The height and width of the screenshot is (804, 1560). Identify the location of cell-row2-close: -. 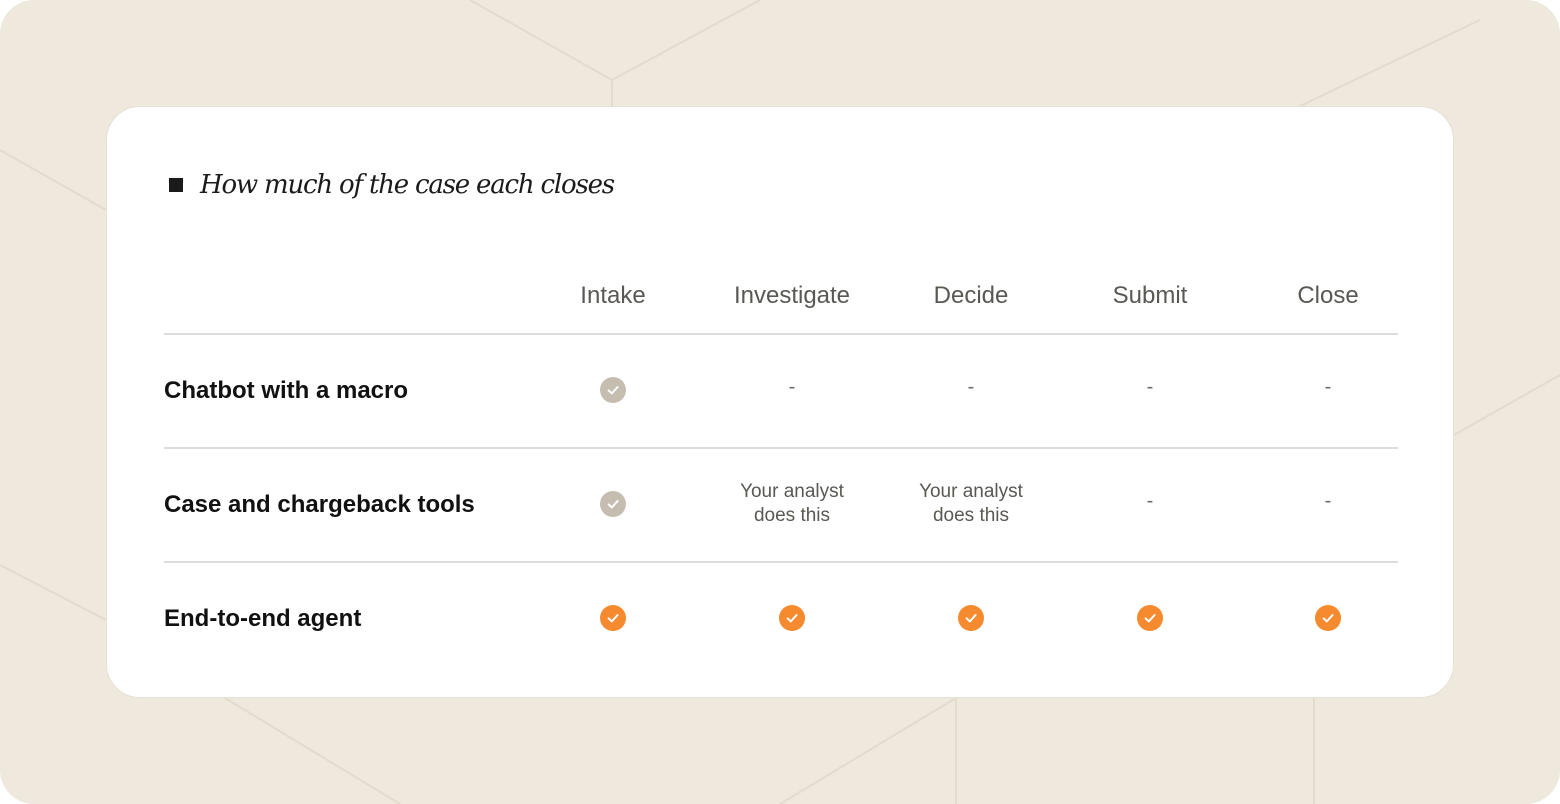
(1328, 504).